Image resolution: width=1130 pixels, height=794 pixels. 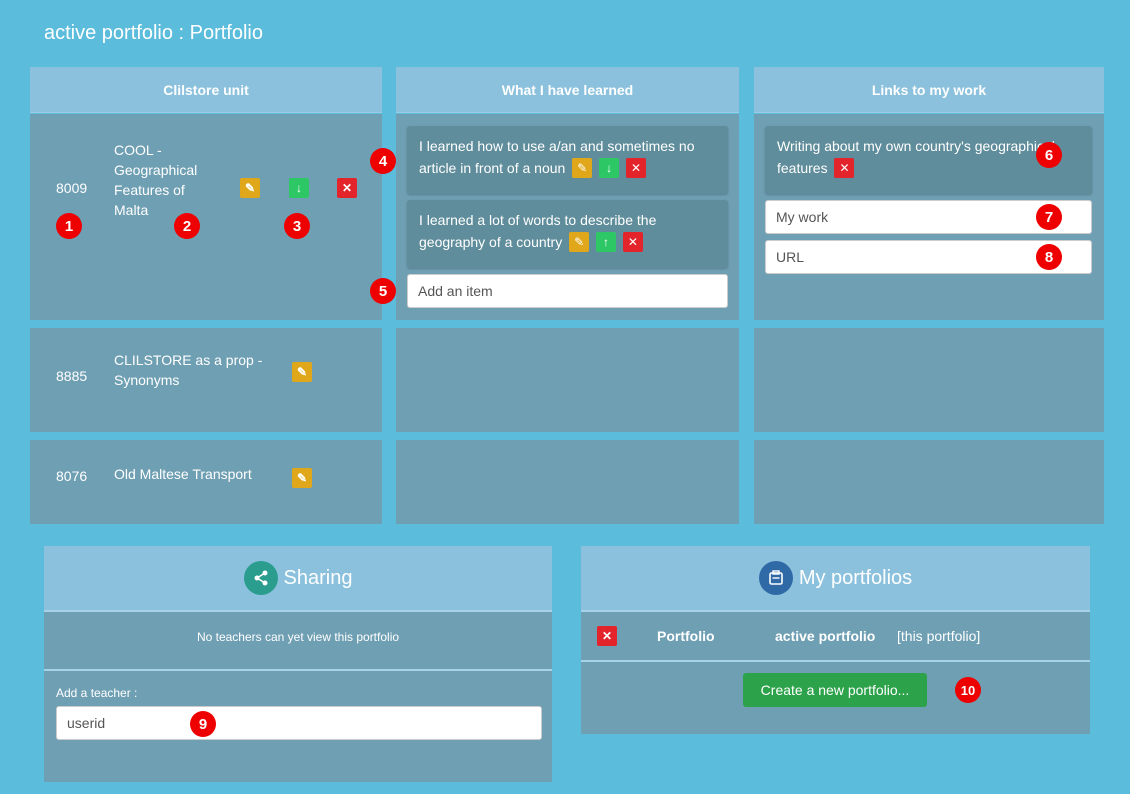 What do you see at coordinates (567, 291) in the screenshot?
I see `add-item-input: Add an item` at bounding box center [567, 291].